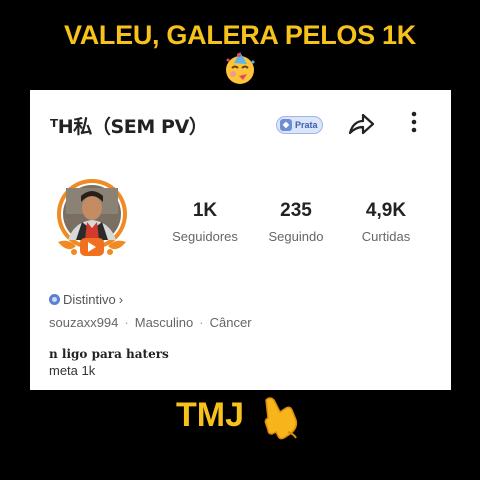 The width and height of the screenshot is (480, 480). What do you see at coordinates (296, 222) in the screenshot?
I see `stat-following: 235 Seguindo` at bounding box center [296, 222].